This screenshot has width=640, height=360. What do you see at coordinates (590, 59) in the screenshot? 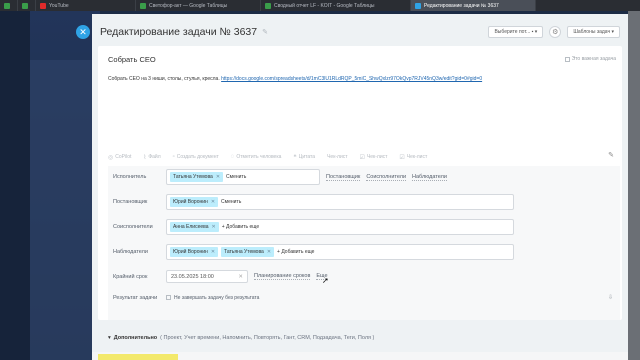
I see `important-toggle: Это важная задача` at bounding box center [590, 59].